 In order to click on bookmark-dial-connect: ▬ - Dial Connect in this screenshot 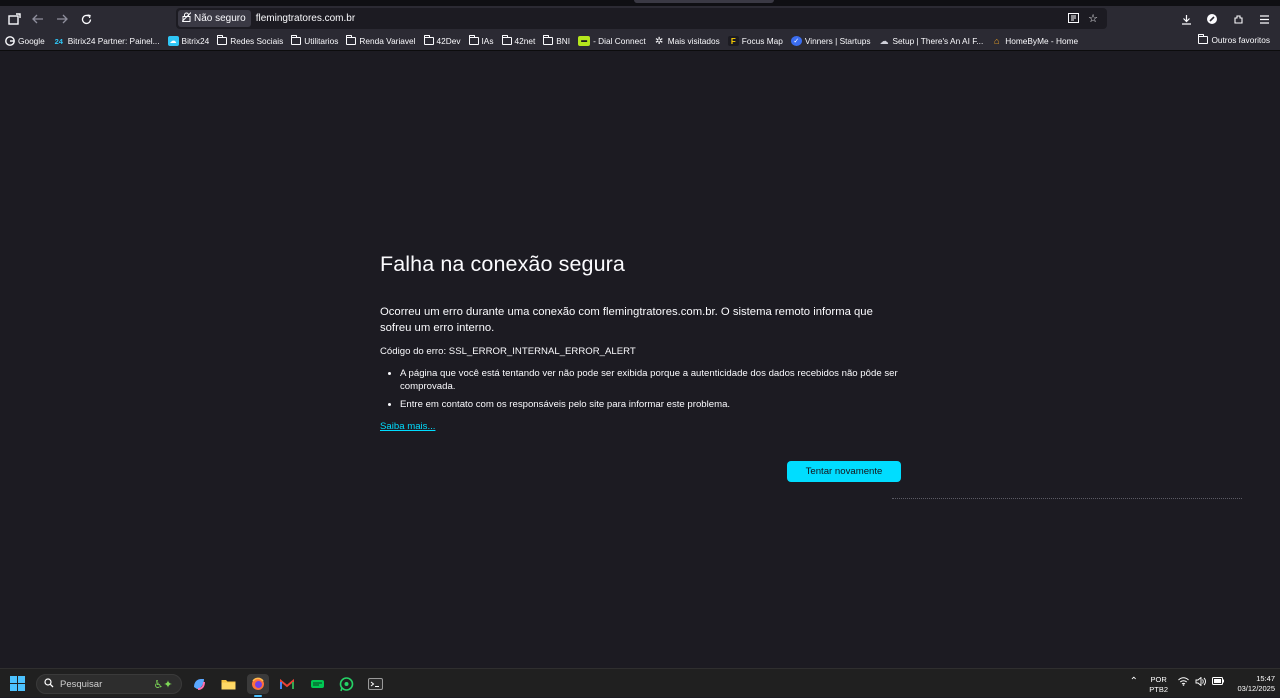, I will do `click(612, 41)`.